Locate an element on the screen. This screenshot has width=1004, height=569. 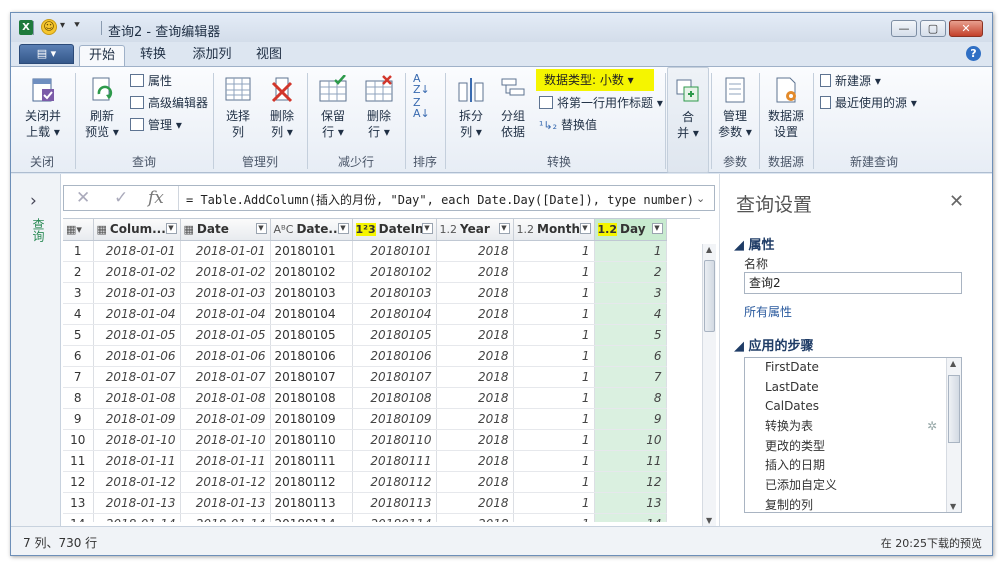
table-cell: 20180113 is located at coordinates (394, 503).